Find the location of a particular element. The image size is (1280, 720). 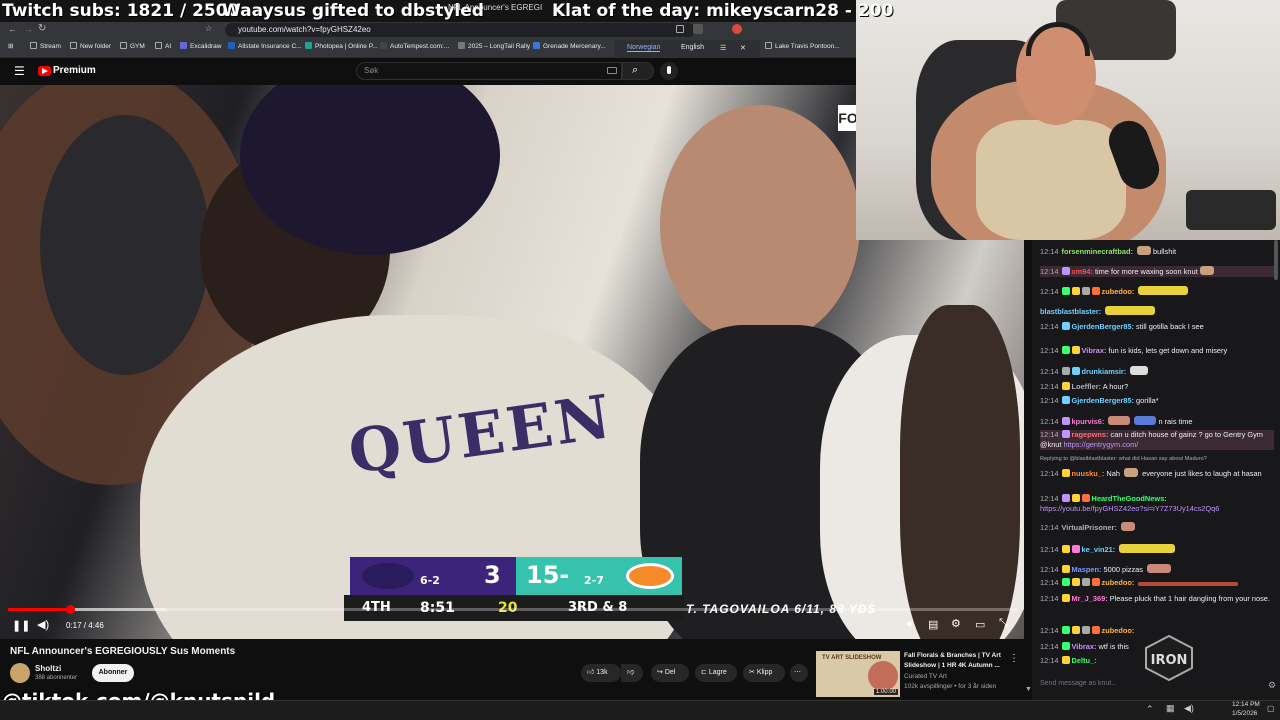

subscribe-button: Abonner is located at coordinates (113, 673).